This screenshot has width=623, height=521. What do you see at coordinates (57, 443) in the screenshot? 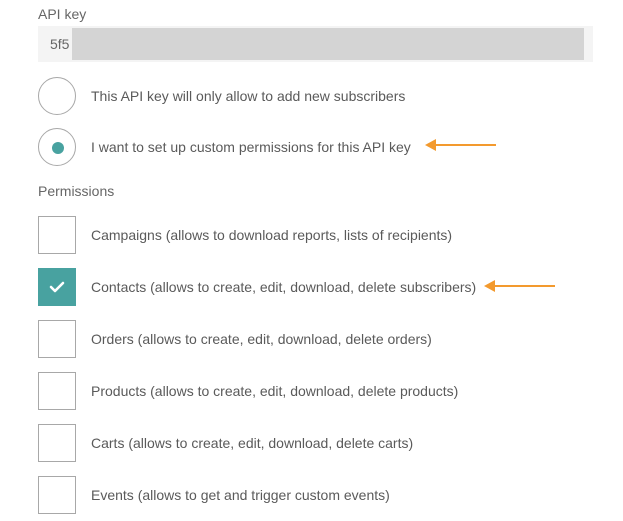
I see `checkbox-carts` at bounding box center [57, 443].